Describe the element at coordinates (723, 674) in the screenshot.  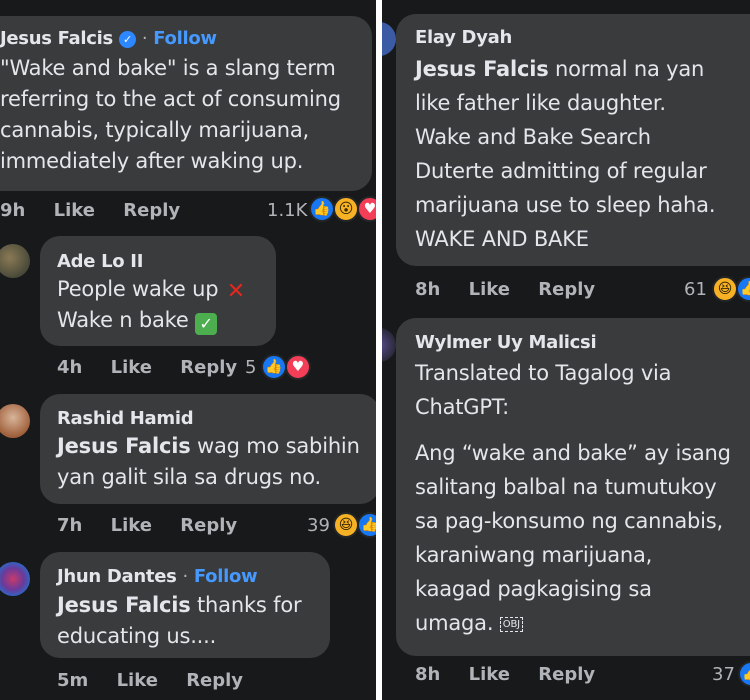
I see `reaction-count: 37` at that location.